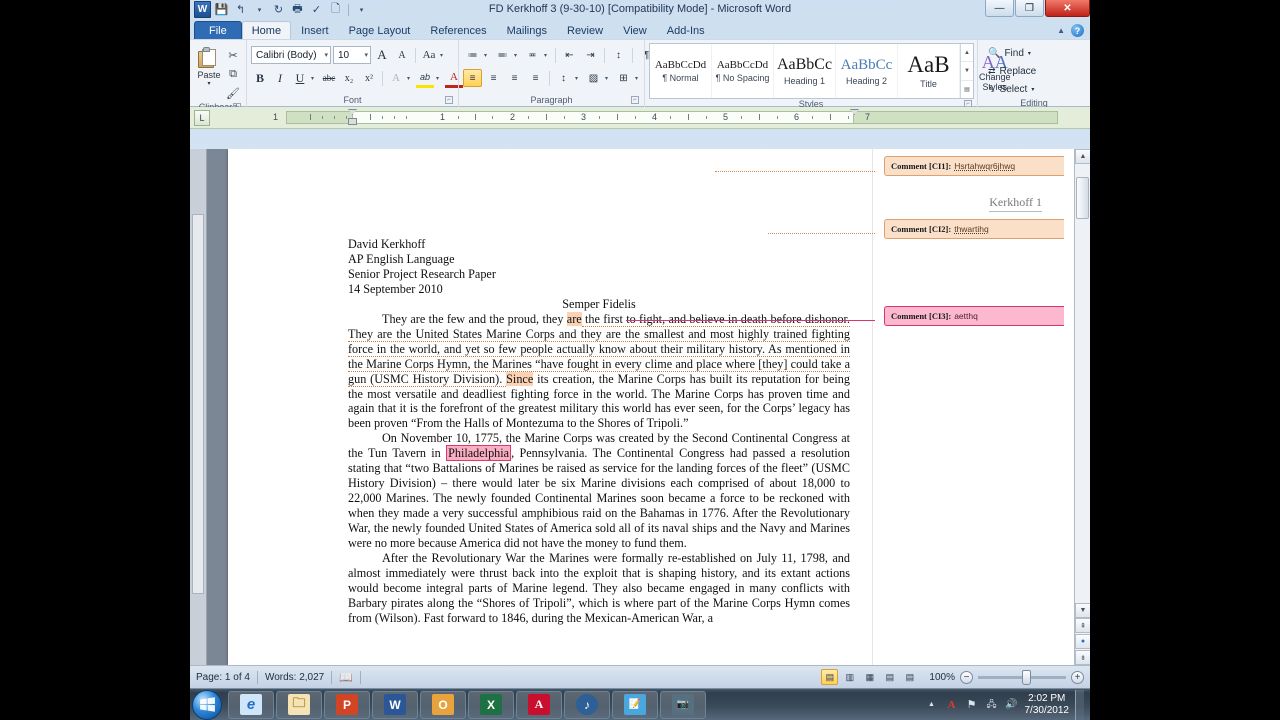  Describe the element at coordinates (218, 30) in the screenshot. I see `tab-file: File` at that location.